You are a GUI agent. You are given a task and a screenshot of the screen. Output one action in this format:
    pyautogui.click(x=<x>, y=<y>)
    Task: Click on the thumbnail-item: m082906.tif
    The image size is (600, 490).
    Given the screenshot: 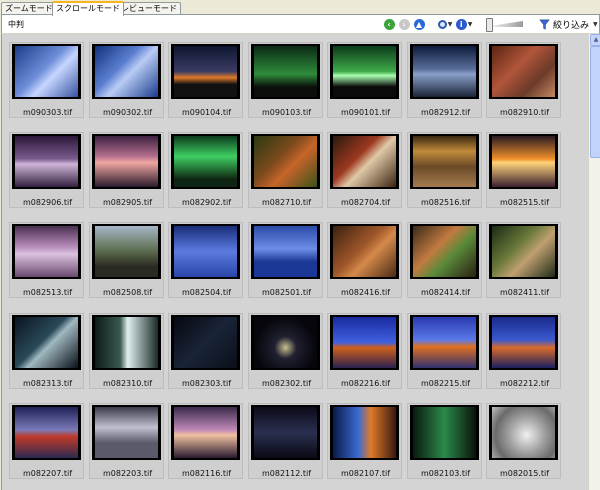 What is the action you would take?
    pyautogui.click(x=46, y=170)
    